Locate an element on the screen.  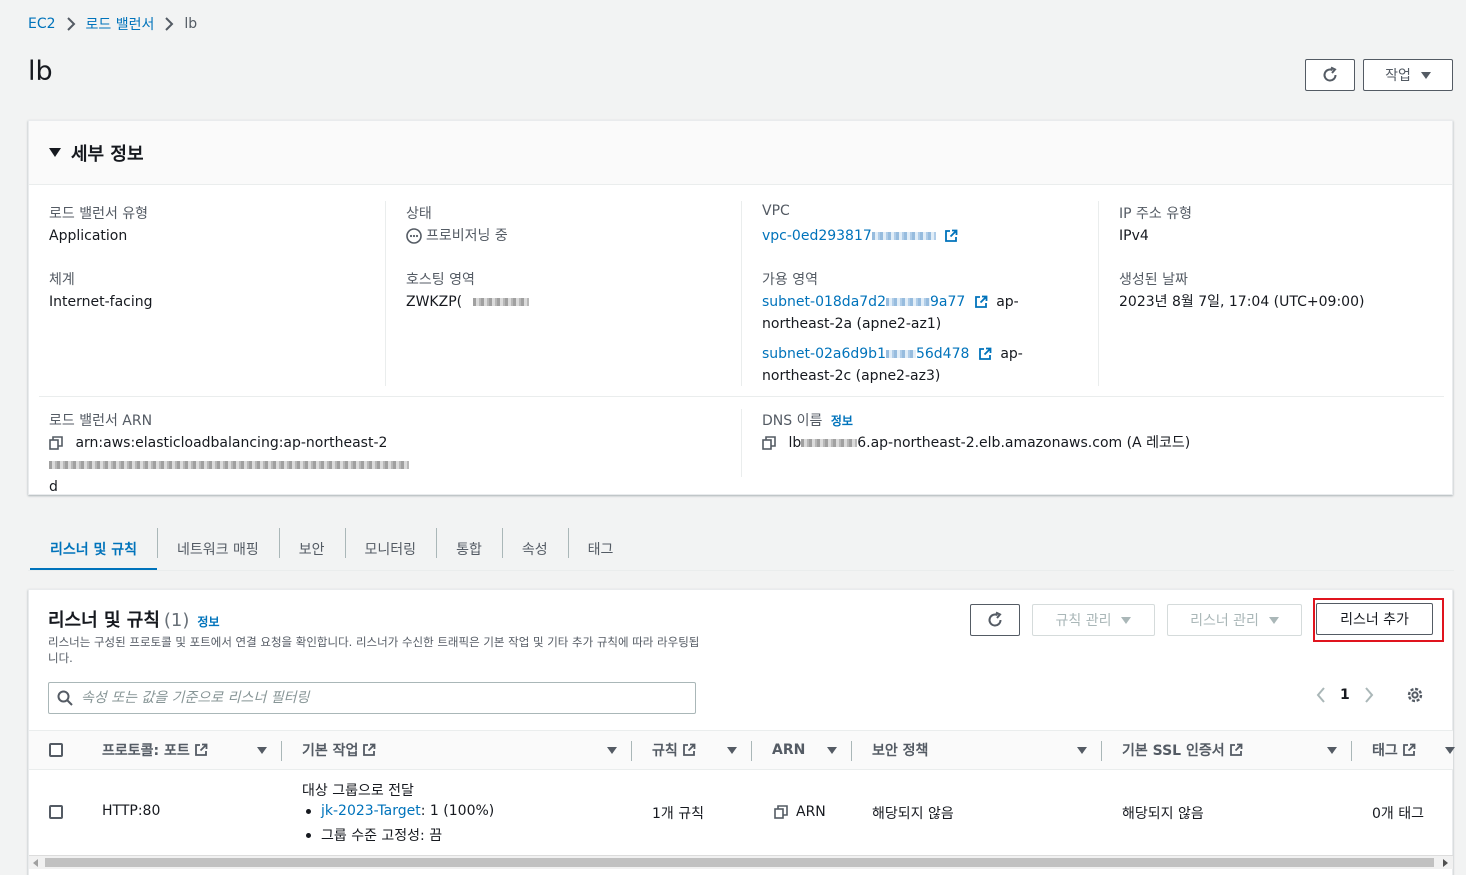
default-action-title: 대상 그룹으로 전달 is located at coordinates (358, 791).